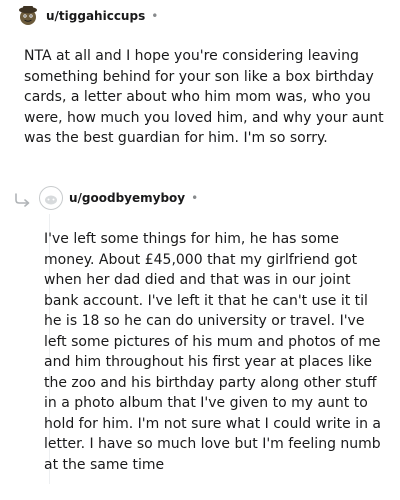 The width and height of the screenshot is (400, 500). I want to click on comment-username: u/tiggahiccups, so click(95, 16).